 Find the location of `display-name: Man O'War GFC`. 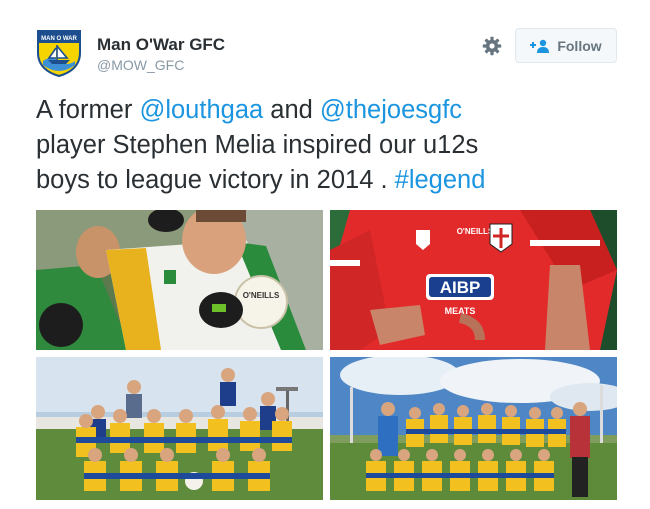

display-name: Man O'War GFC is located at coordinates (161, 45).